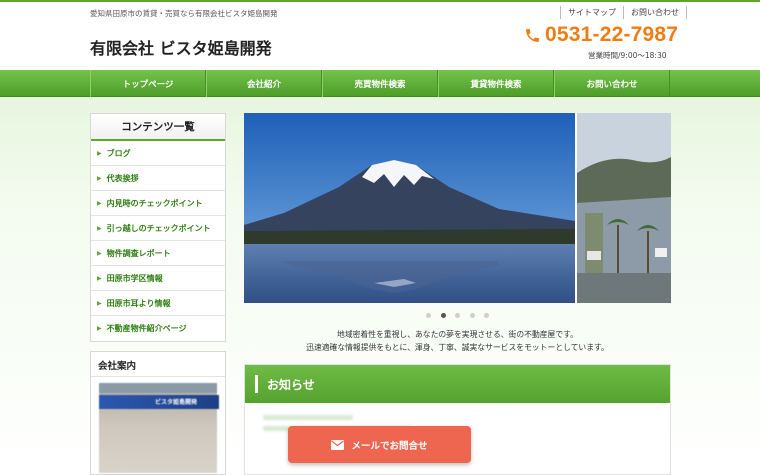 This screenshot has height=475, width=760. I want to click on intro-line-2: 迅速適確な情報提供をもとに、渾身、丁寧、誠実なサービスをモットーとしています。, so click(457, 347).